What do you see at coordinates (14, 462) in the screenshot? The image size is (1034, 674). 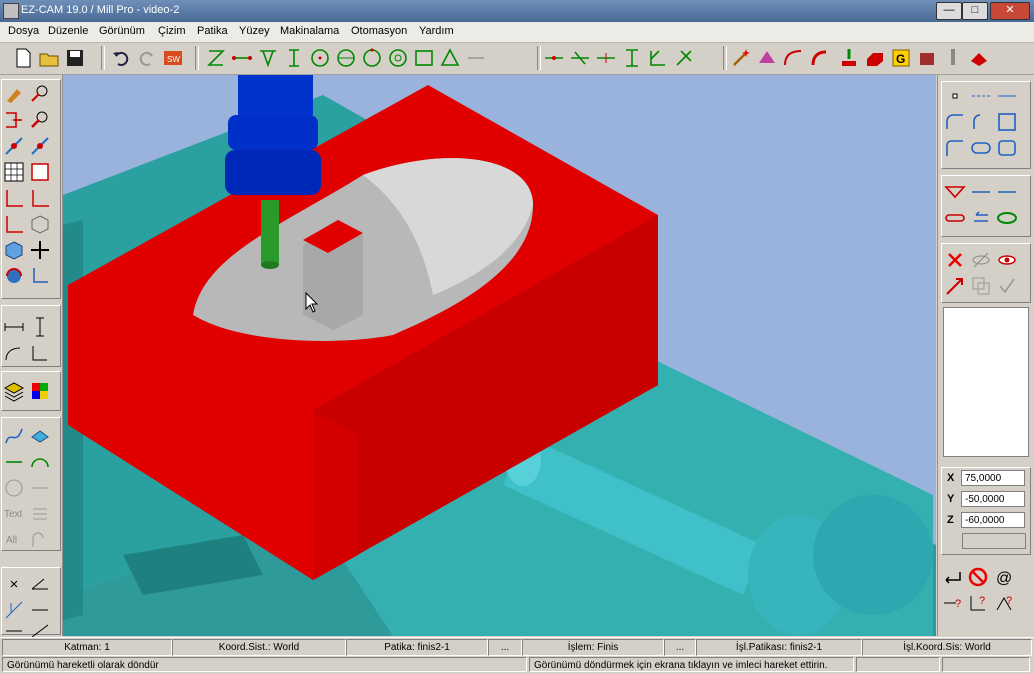 I see `line-entity-icon` at bounding box center [14, 462].